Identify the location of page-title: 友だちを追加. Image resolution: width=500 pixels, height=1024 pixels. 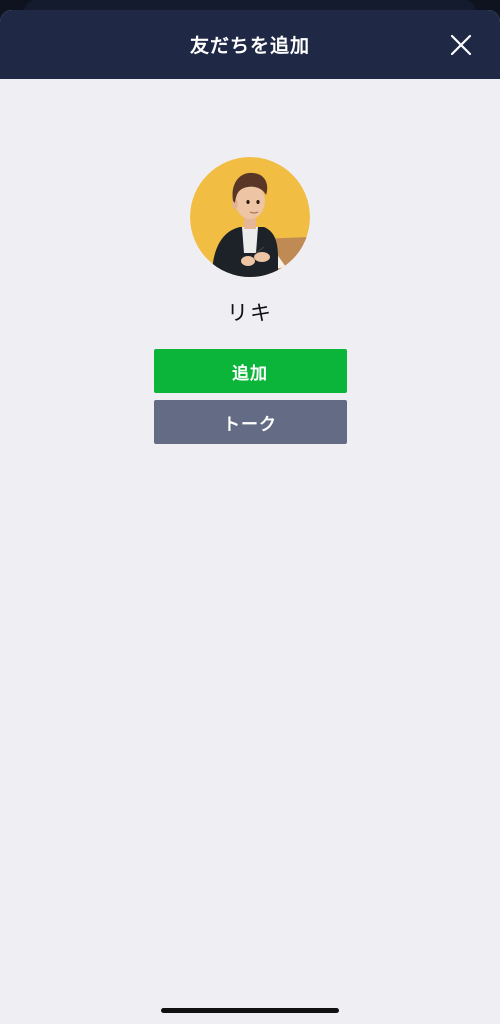
(249, 46).